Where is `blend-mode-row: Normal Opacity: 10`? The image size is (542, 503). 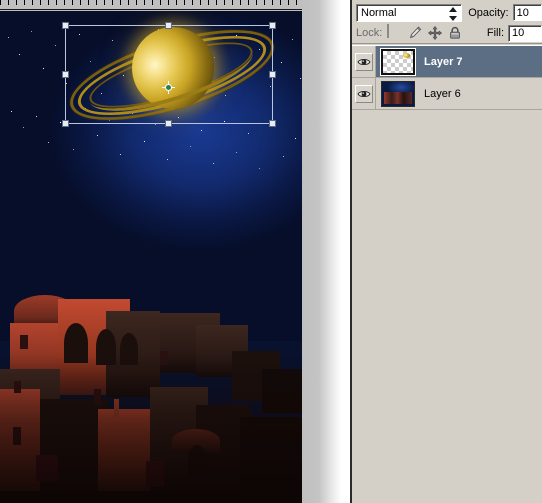
blend-mode-row: Normal Opacity: 10 is located at coordinates (447, 11).